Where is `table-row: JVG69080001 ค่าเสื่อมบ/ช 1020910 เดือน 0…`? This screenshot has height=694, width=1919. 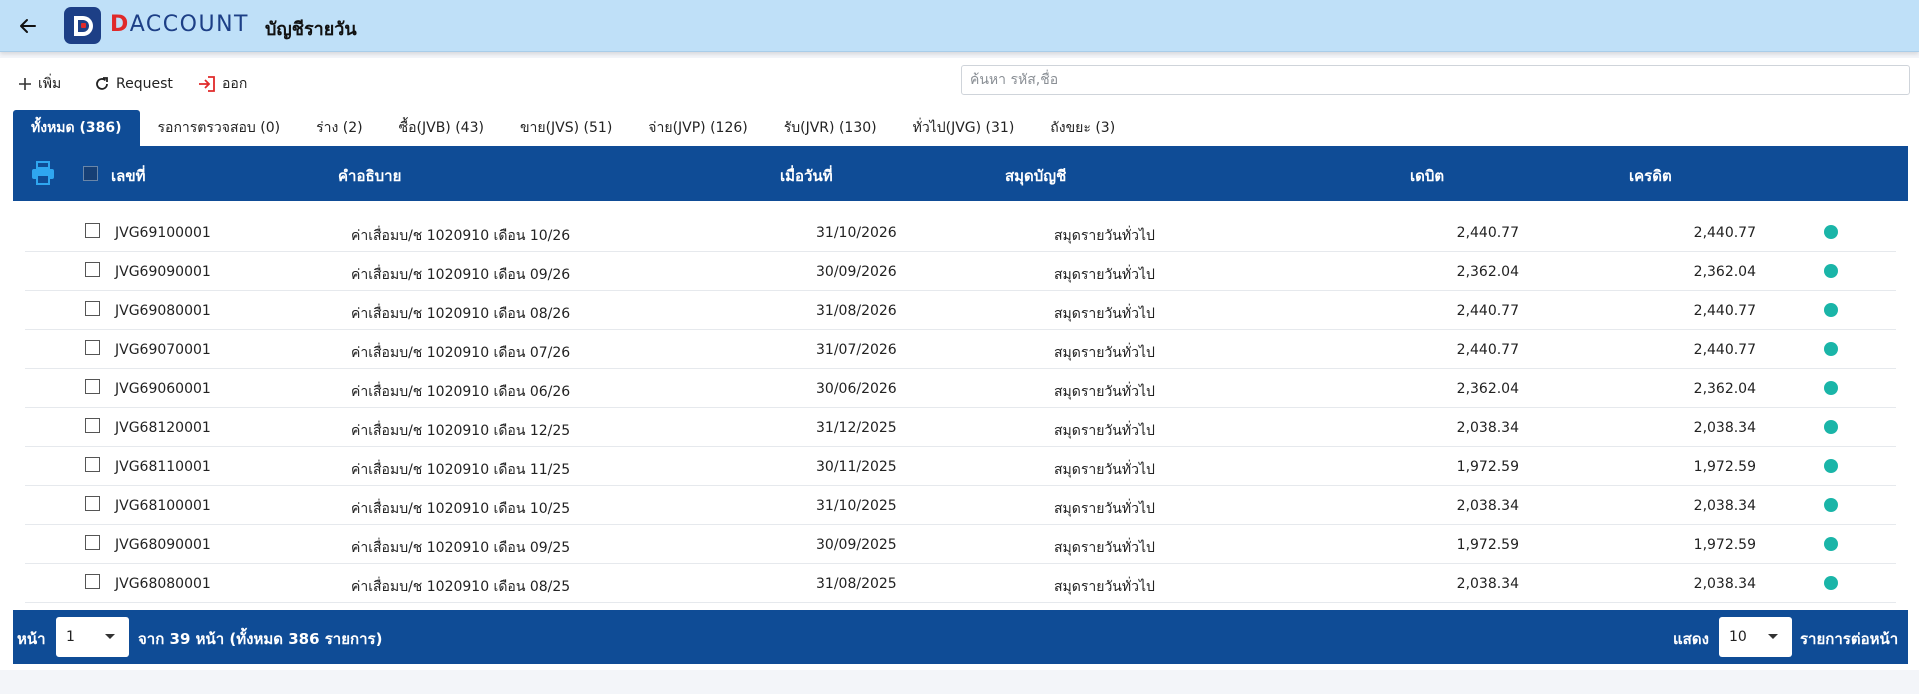
table-row: JVG69080001 ค่าเสื่อมบ/ช 1020910 เดือน 0… is located at coordinates (960, 310).